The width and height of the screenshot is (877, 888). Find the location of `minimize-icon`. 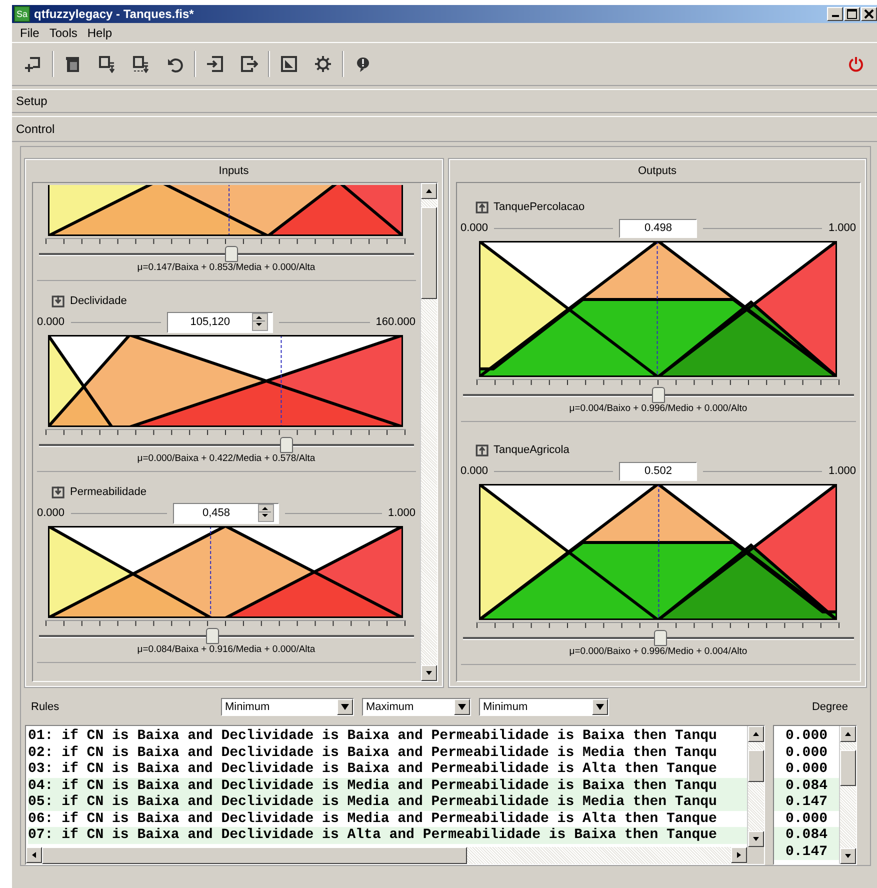

minimize-icon is located at coordinates (835, 16).